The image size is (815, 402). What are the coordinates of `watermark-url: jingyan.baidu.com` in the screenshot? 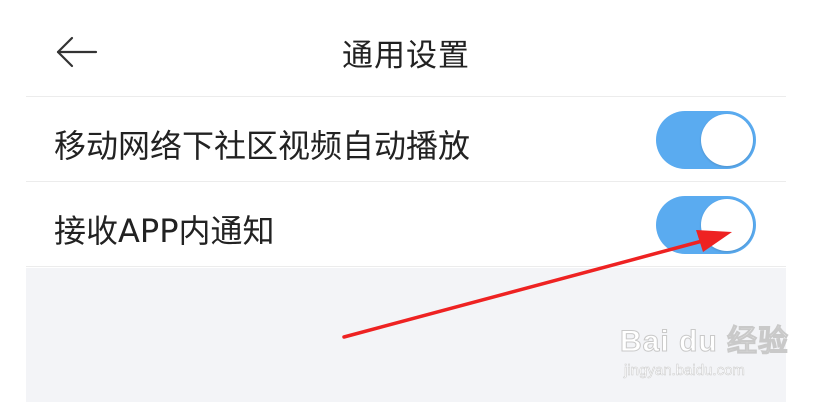 It's located at (684, 371).